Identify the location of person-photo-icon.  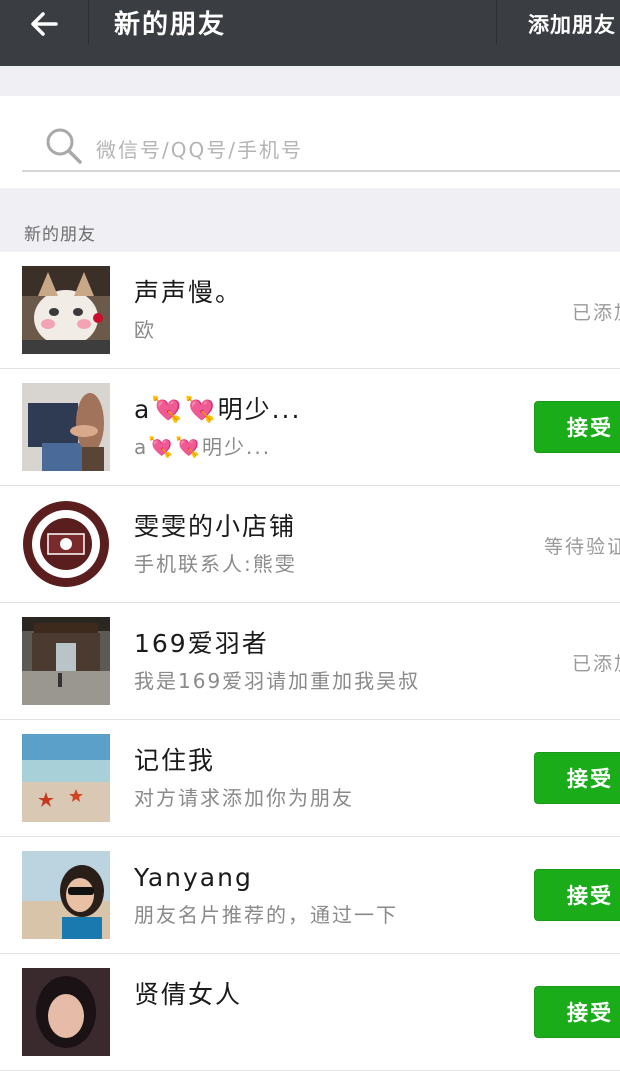
(66, 427).